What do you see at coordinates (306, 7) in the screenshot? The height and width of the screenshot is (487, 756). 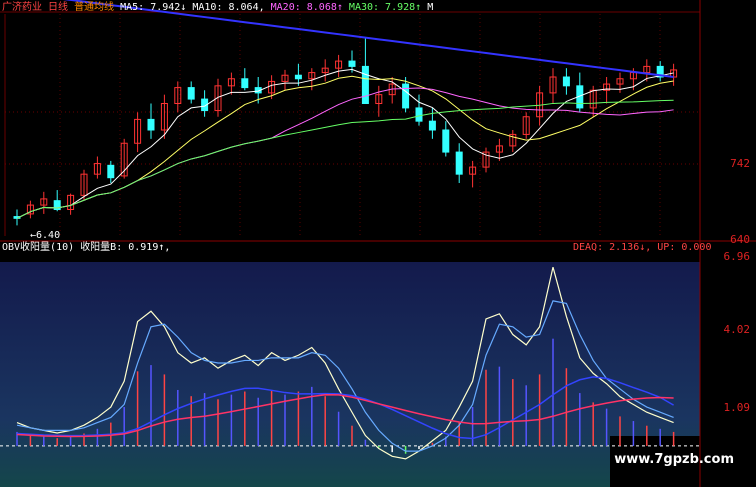 I see `ma20-value: MA20: 8.068↑` at bounding box center [306, 7].